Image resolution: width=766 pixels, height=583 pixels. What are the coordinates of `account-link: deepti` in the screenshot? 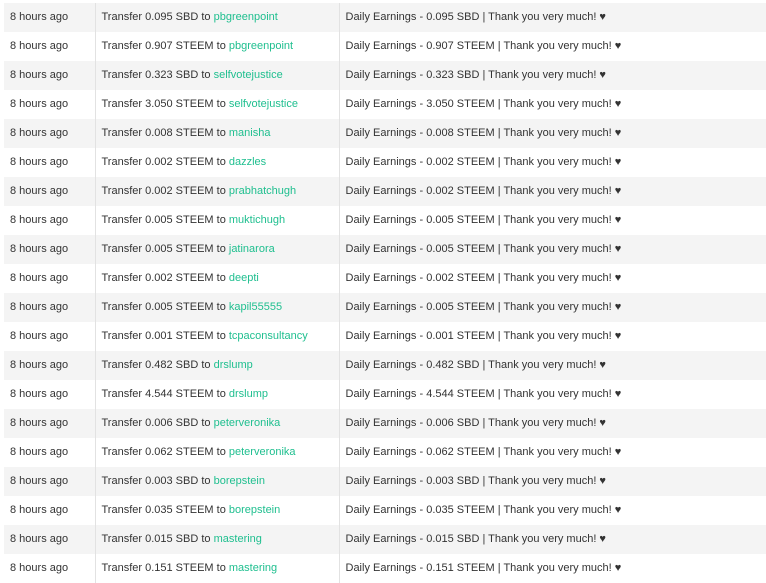 It's located at (244, 278).